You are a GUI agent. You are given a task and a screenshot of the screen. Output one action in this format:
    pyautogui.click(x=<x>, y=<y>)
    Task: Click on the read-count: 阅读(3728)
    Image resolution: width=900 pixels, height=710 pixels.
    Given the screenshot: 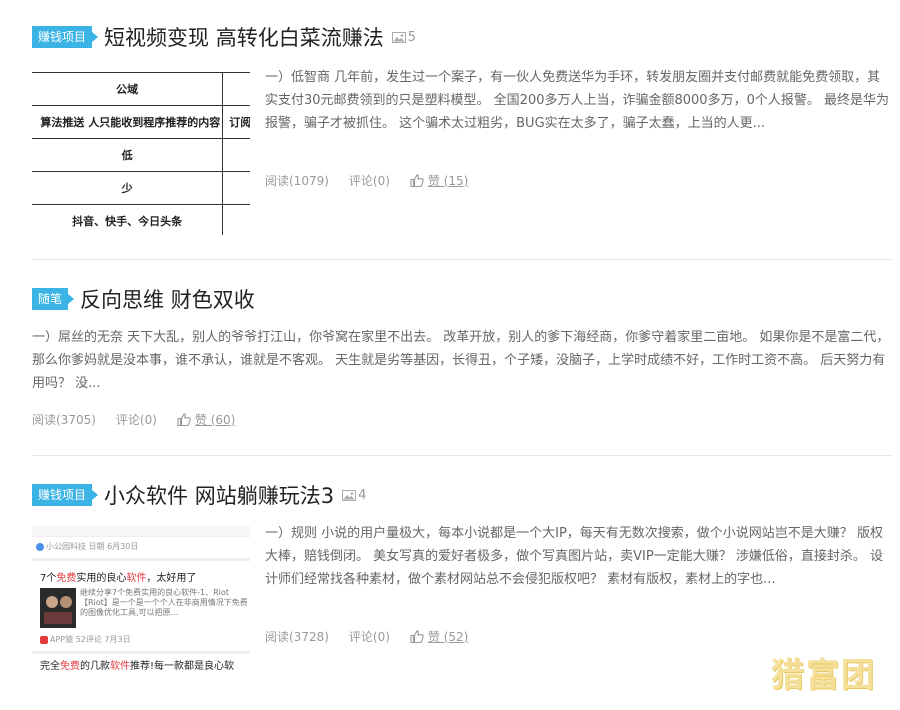 What is the action you would take?
    pyautogui.click(x=297, y=636)
    